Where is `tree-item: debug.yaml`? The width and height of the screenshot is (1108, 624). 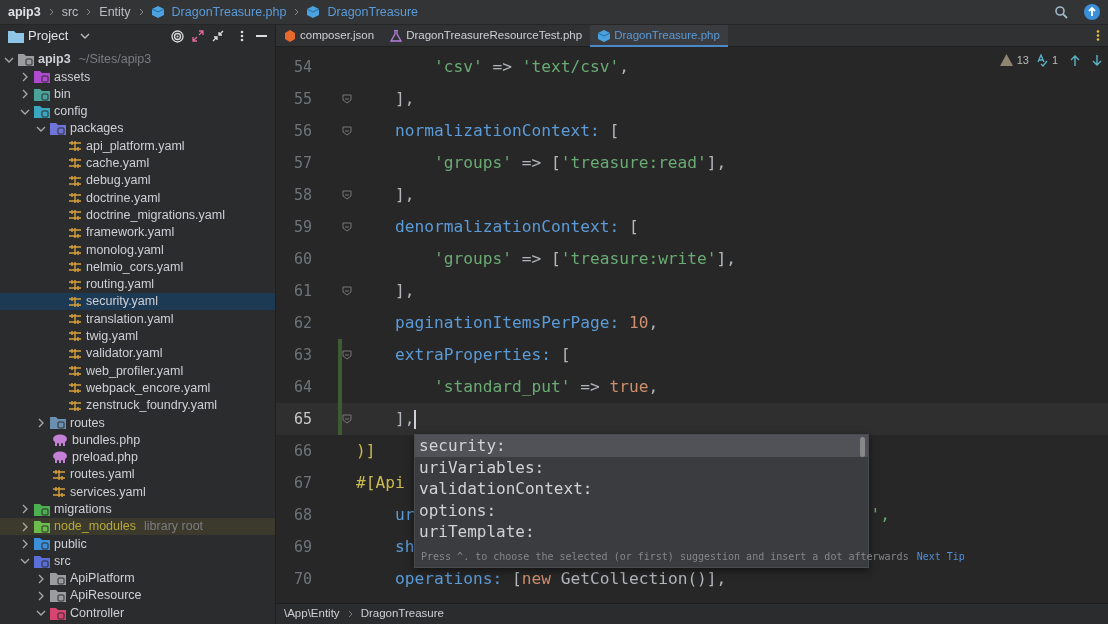
tree-item: debug.yaml is located at coordinates (137, 181).